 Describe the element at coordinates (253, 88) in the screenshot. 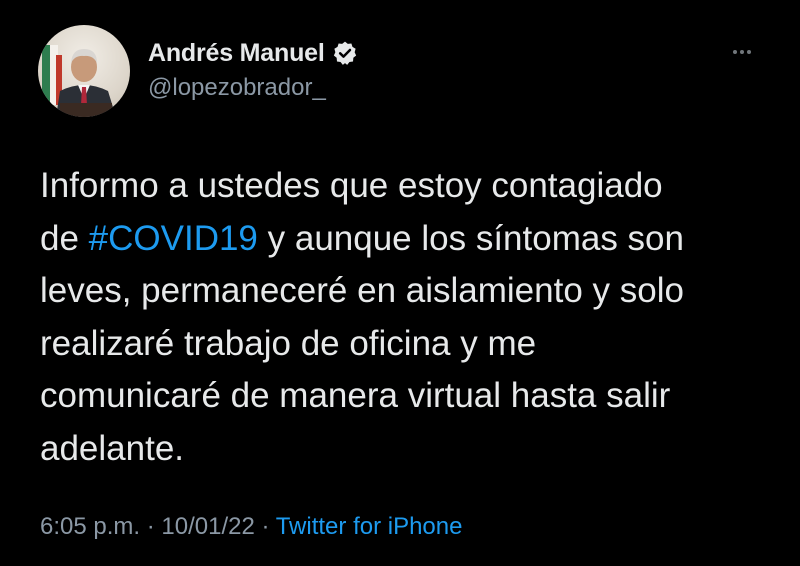

I see `user-handle: @lopezobrador_` at that location.